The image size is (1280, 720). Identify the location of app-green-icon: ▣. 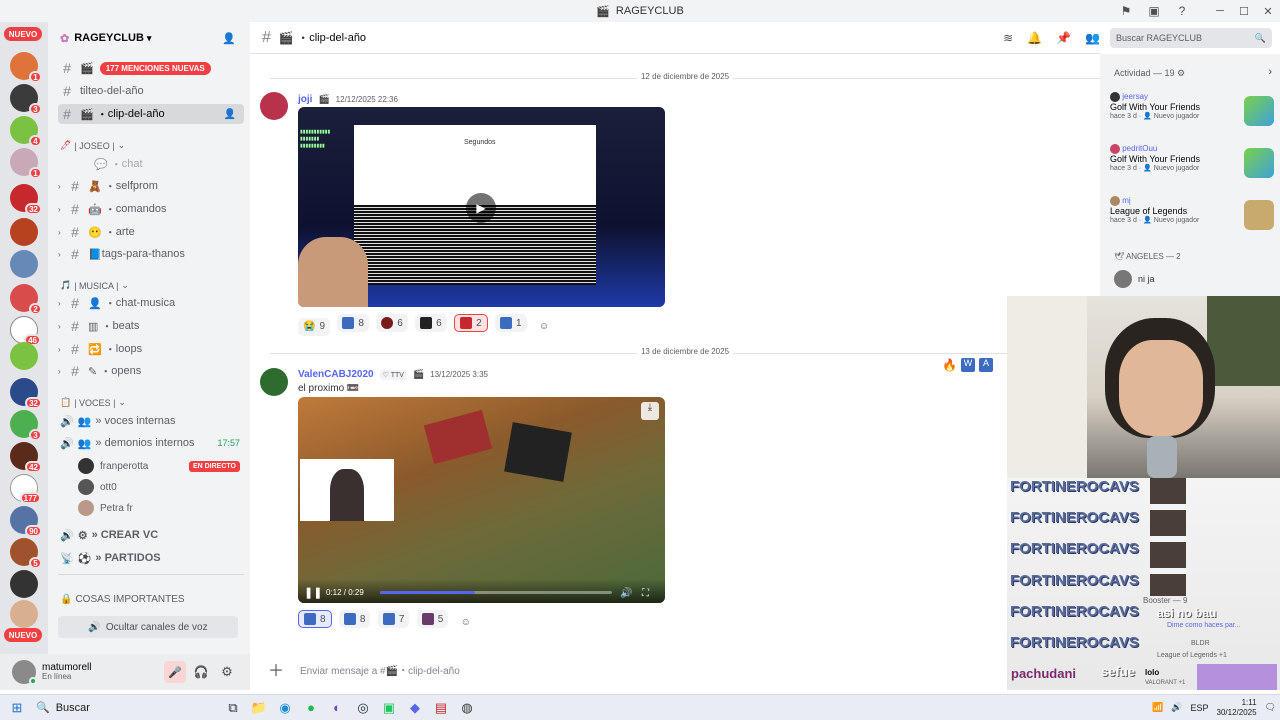
(389, 708).